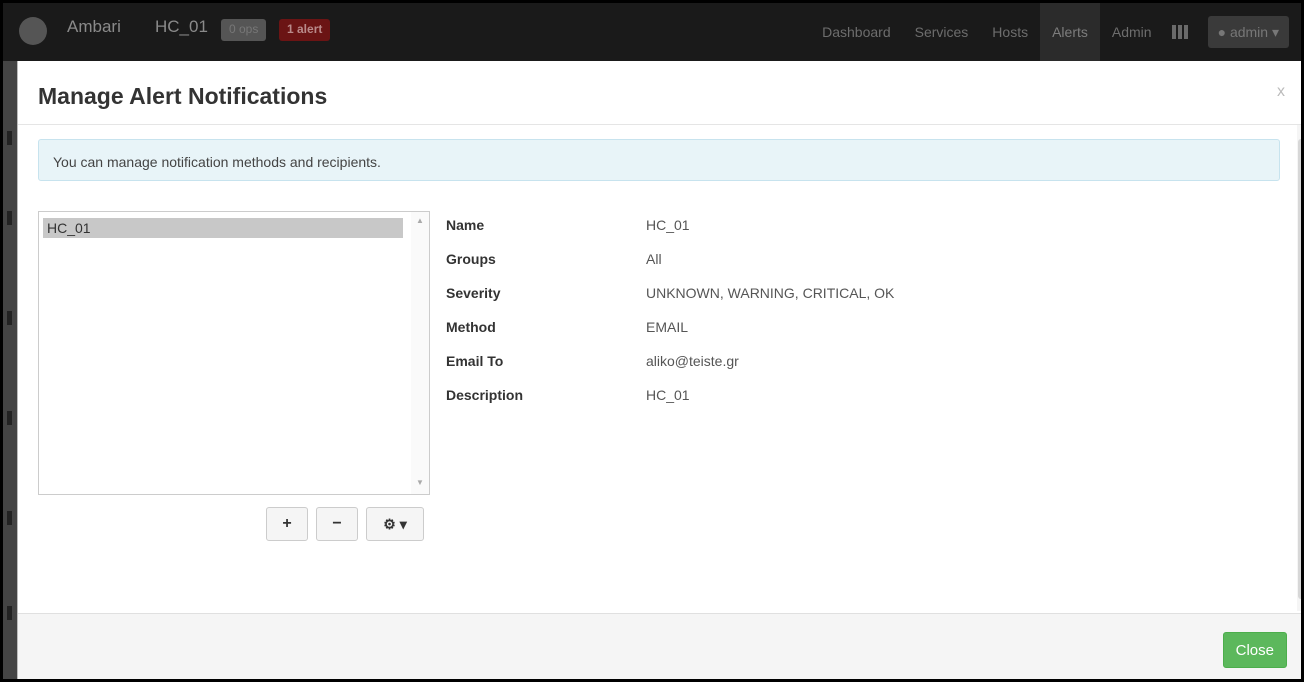 The width and height of the screenshot is (1304, 682). I want to click on modal-footer: Close, so click(659, 646).